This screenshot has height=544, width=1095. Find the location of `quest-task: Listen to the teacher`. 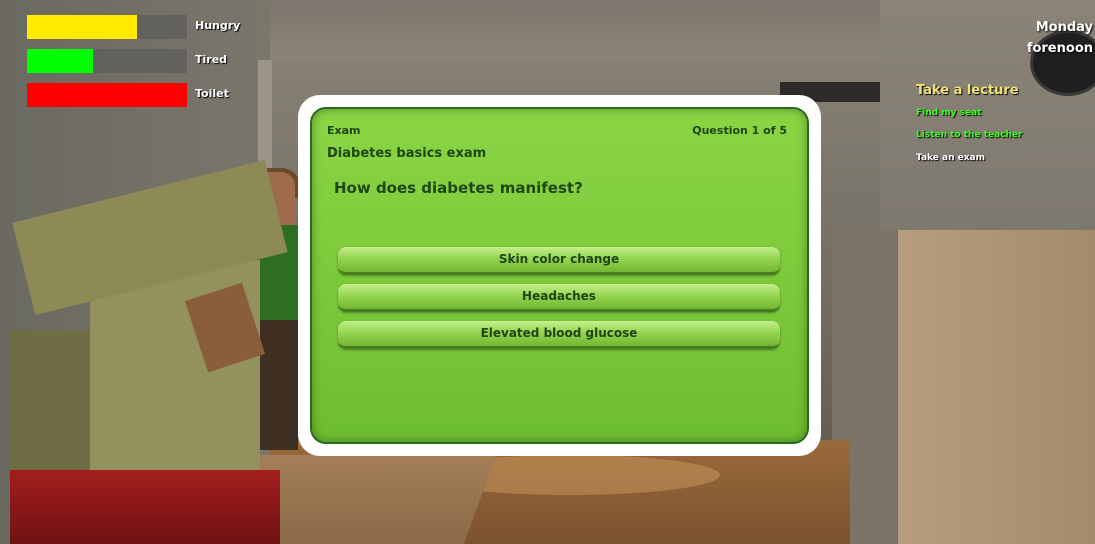

quest-task: Listen to the teacher is located at coordinates (969, 135).